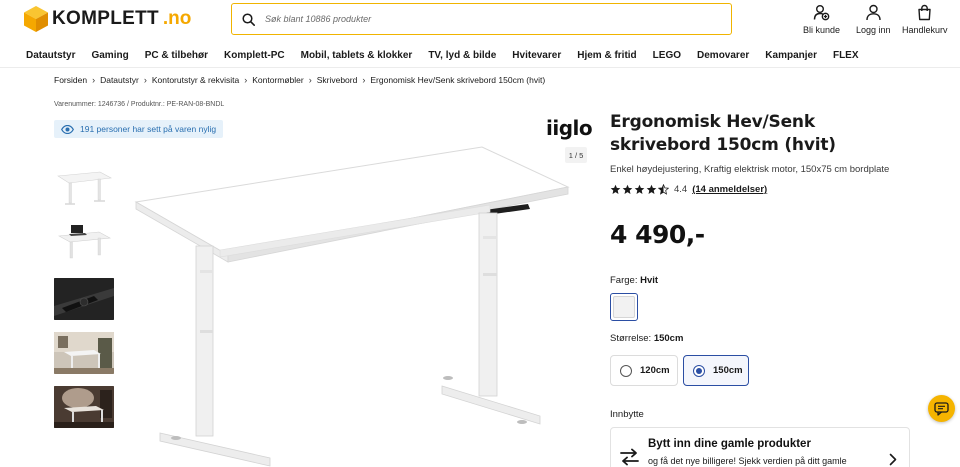 The height and width of the screenshot is (467, 960). I want to click on nav-item-demovarer: Demovarer, so click(723, 55).